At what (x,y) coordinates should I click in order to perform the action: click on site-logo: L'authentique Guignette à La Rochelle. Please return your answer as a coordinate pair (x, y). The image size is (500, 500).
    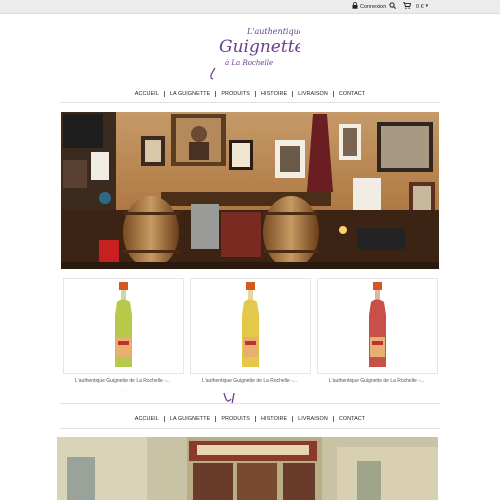
    Looking at the image, I should click on (255, 53).